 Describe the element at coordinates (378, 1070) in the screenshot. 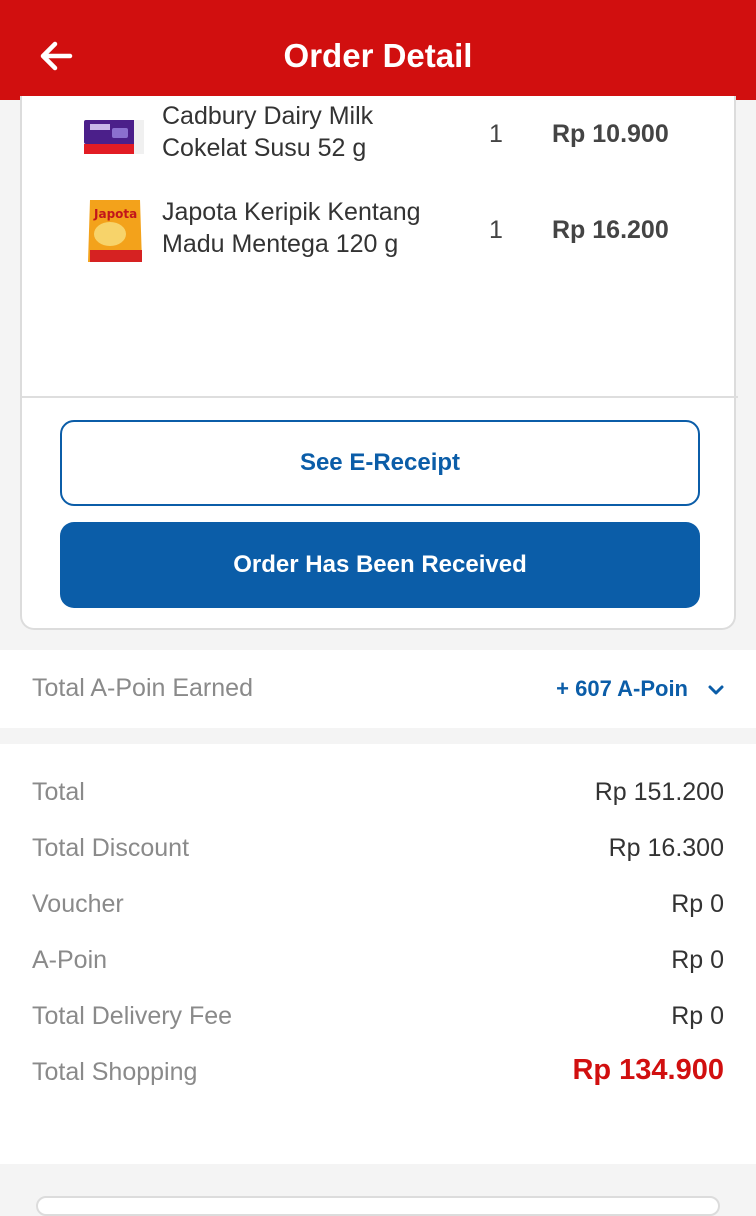

I see `summary-row-total-shopping: Total Shopping Rp 134.900` at that location.